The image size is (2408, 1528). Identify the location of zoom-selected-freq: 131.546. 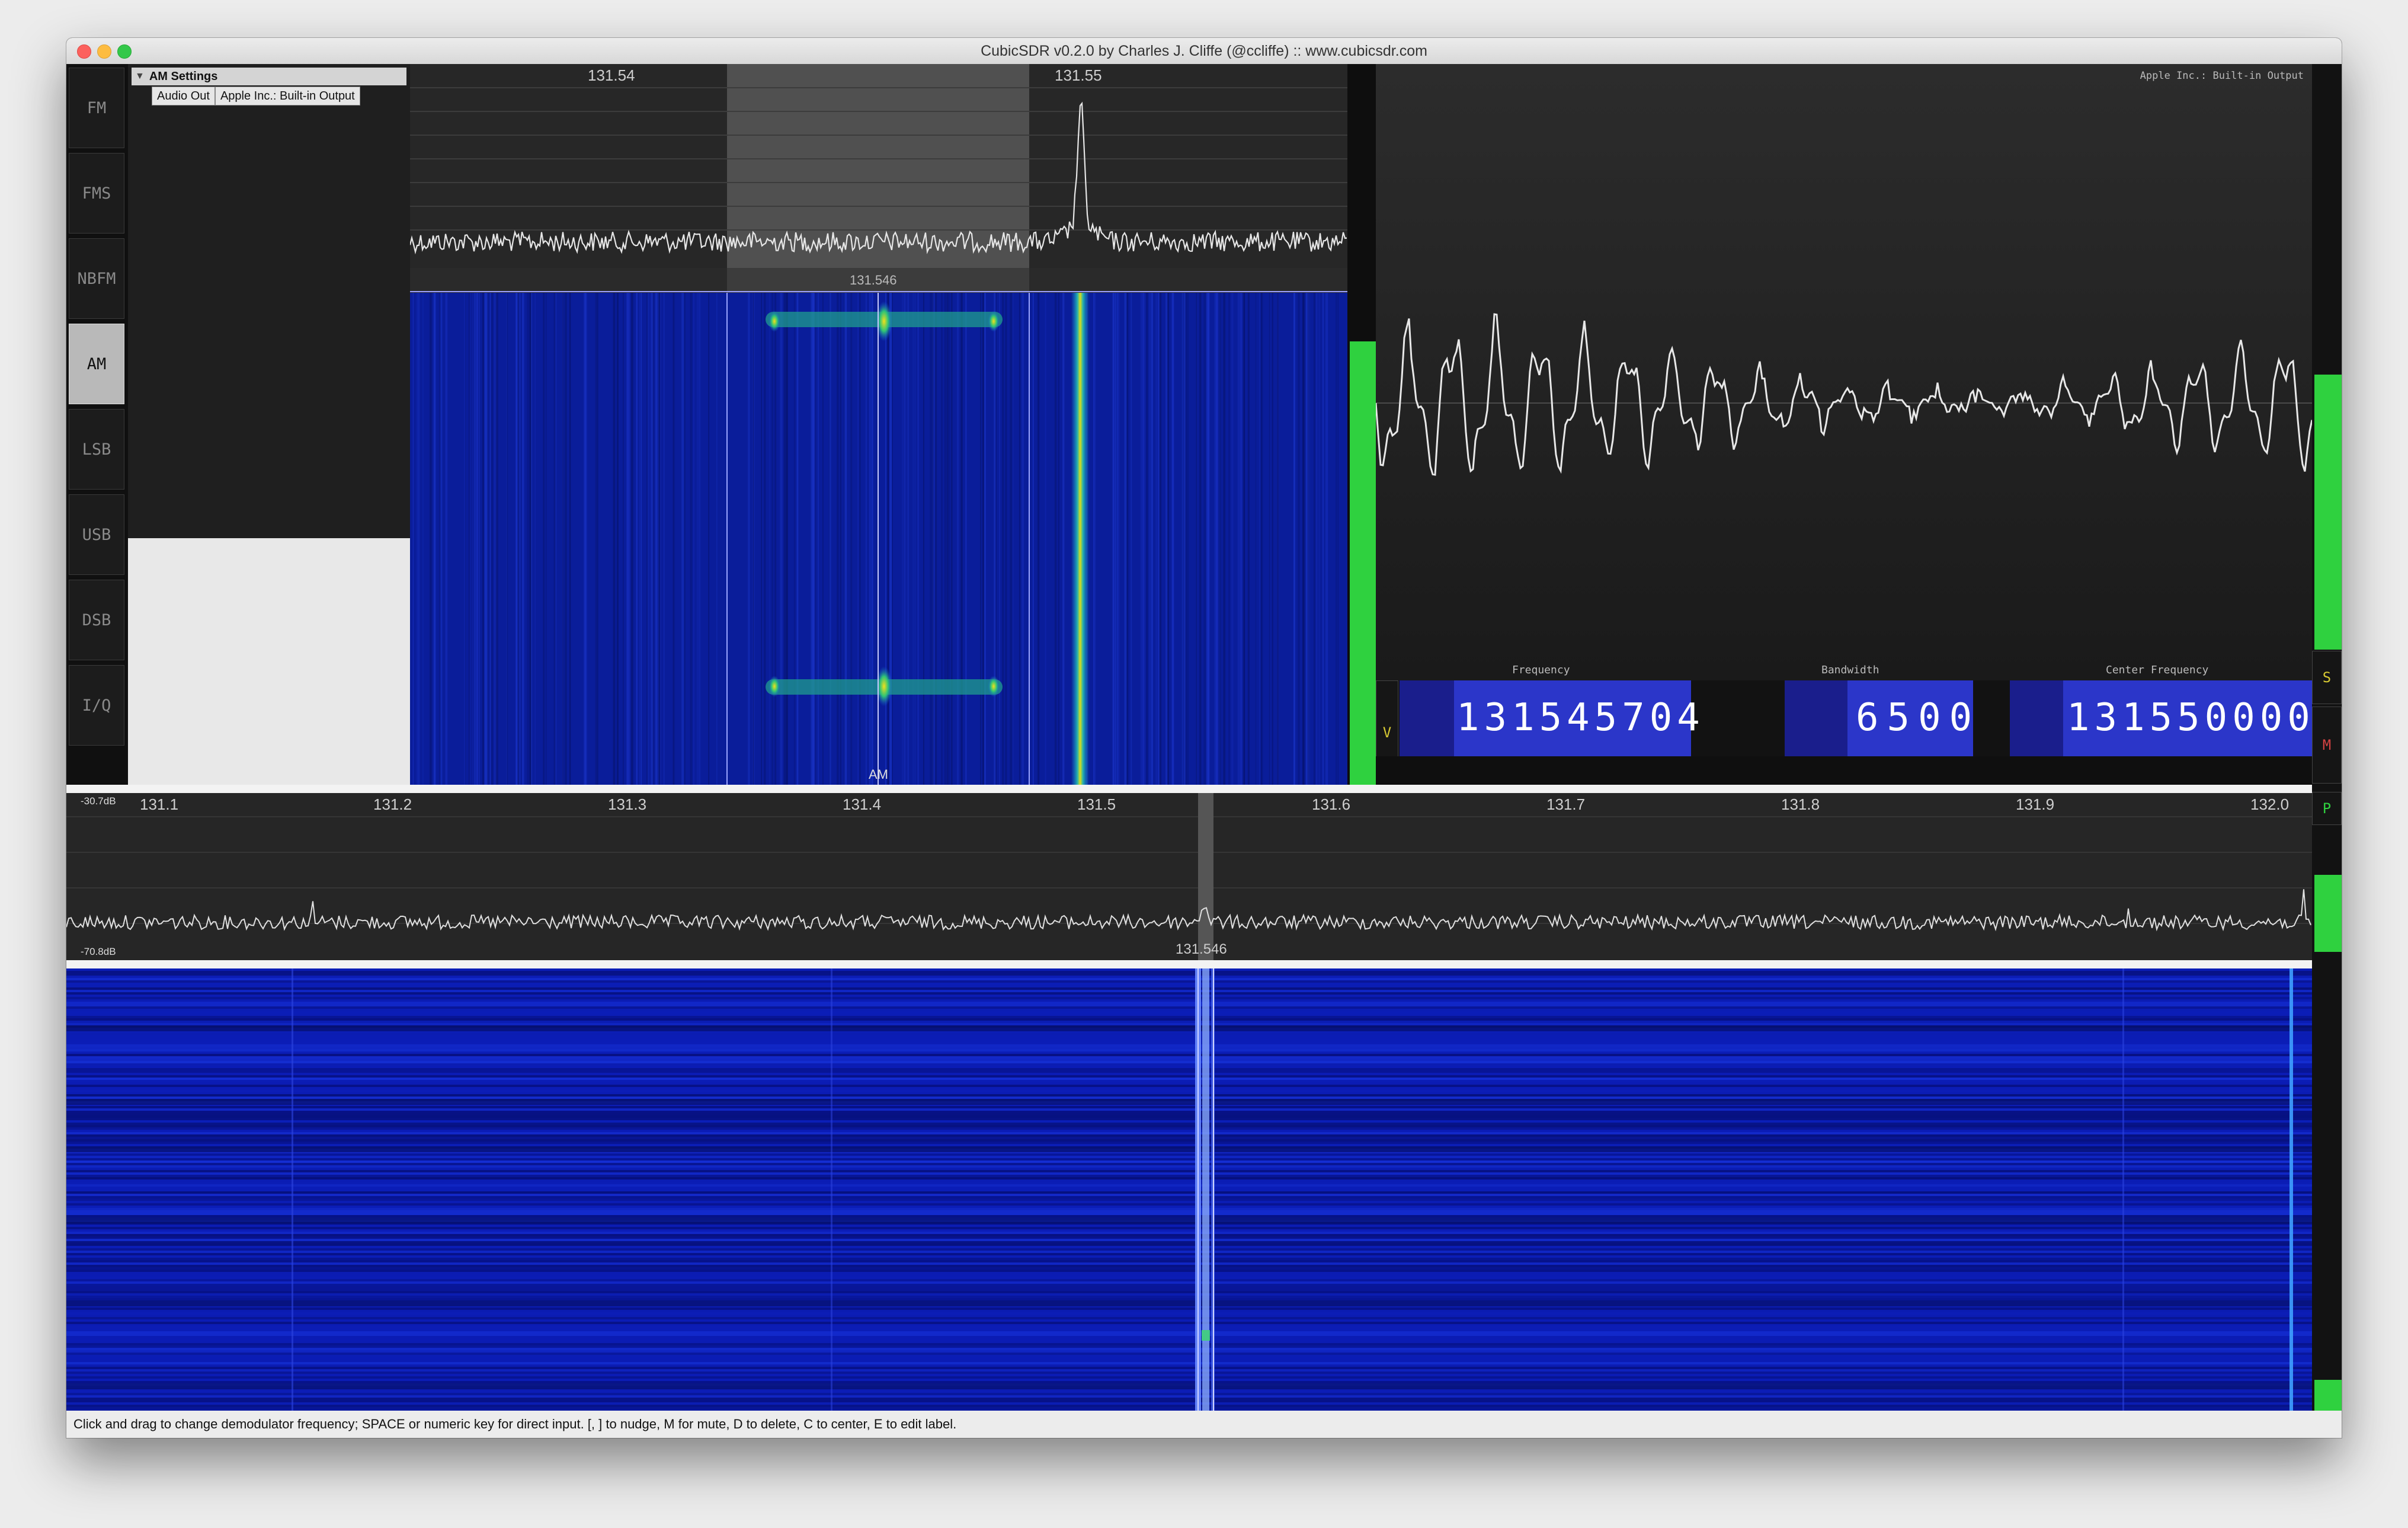
(873, 280).